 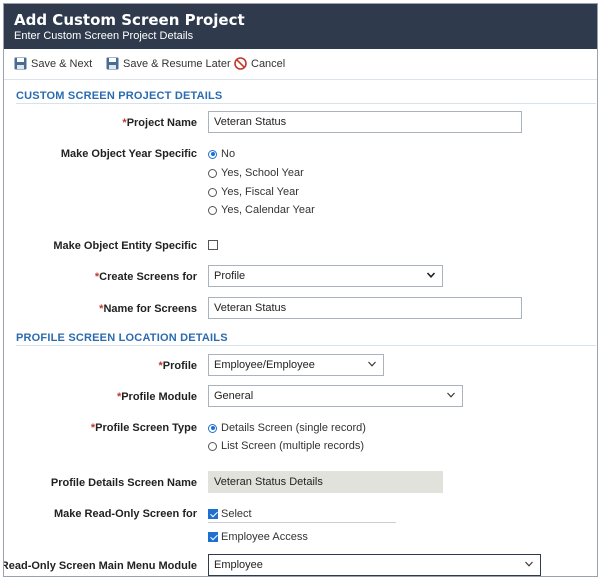 What do you see at coordinates (374, 565) in the screenshot?
I see `main-menu-select: Employee` at bounding box center [374, 565].